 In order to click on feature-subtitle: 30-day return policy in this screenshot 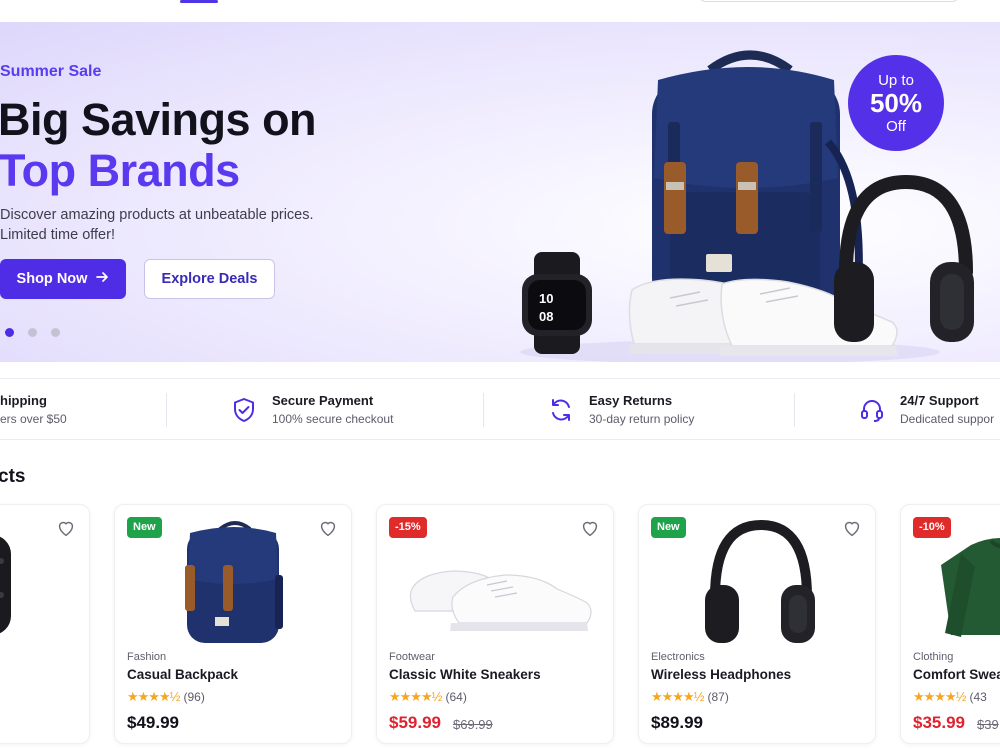, I will do `click(642, 419)`.